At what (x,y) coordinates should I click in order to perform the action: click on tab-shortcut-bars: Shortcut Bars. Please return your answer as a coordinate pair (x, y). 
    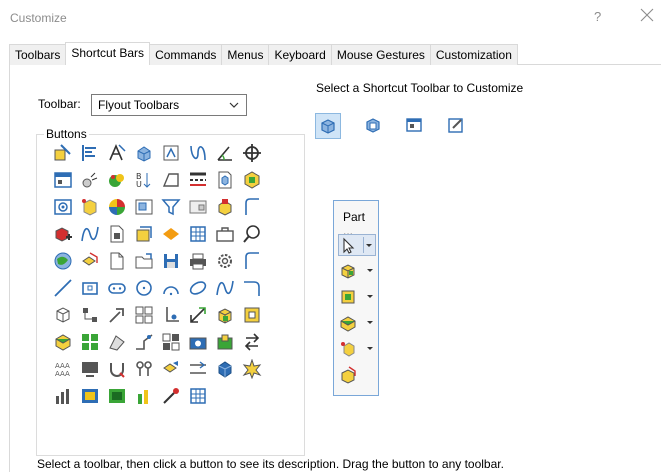
    Looking at the image, I should click on (108, 53).